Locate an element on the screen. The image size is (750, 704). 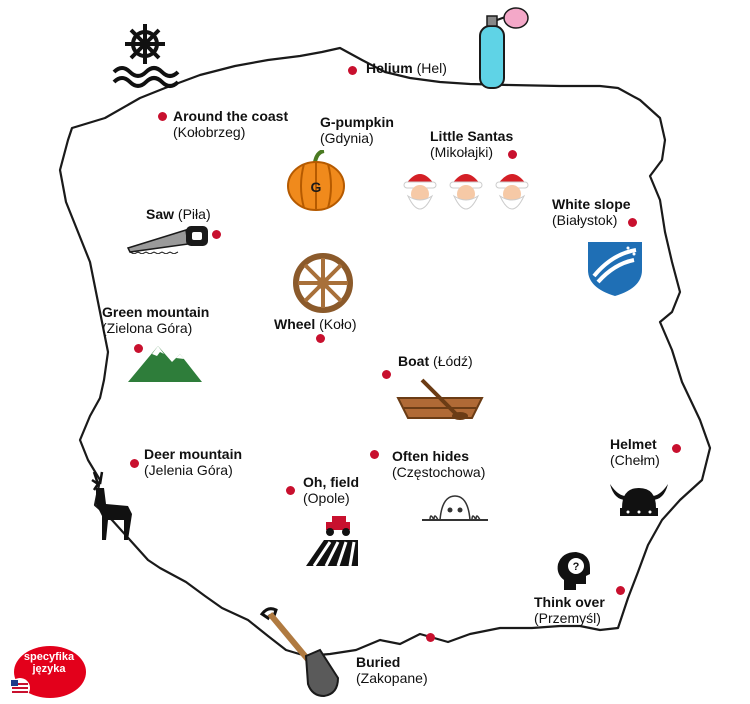
brand-text: specyfika języka is located at coordinates (49, 663).